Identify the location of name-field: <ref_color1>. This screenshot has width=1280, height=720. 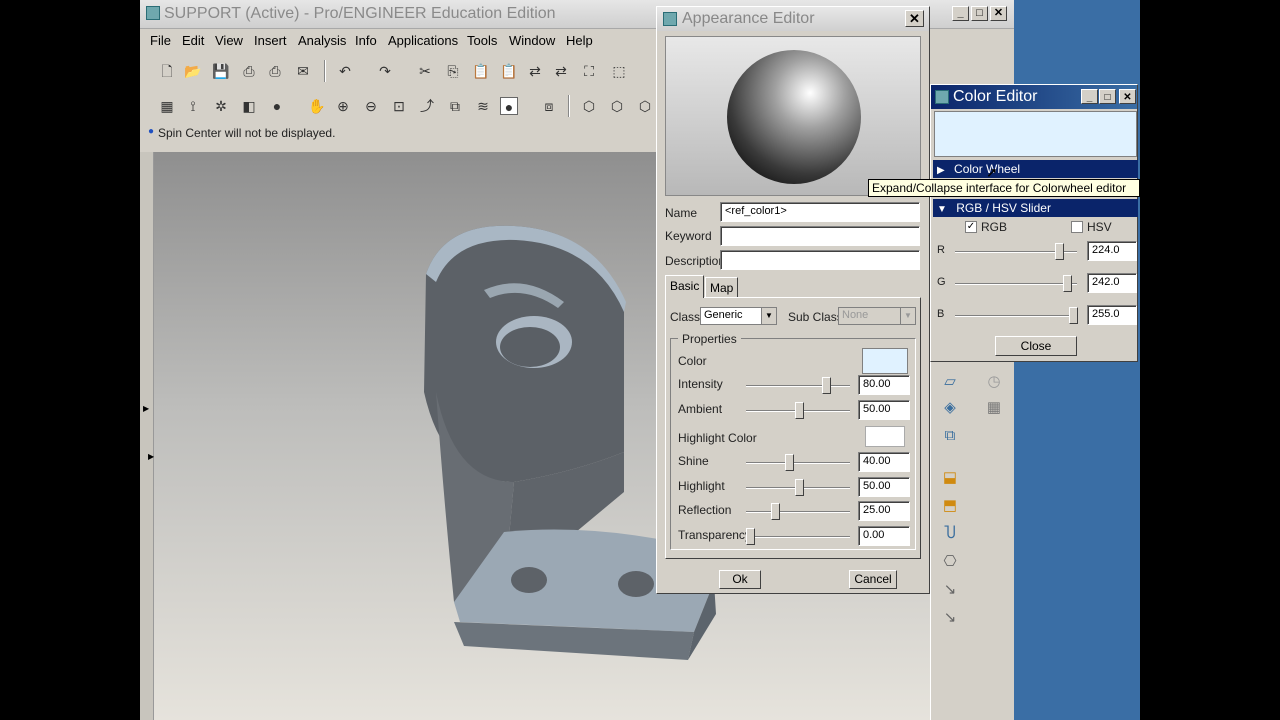
(820, 212).